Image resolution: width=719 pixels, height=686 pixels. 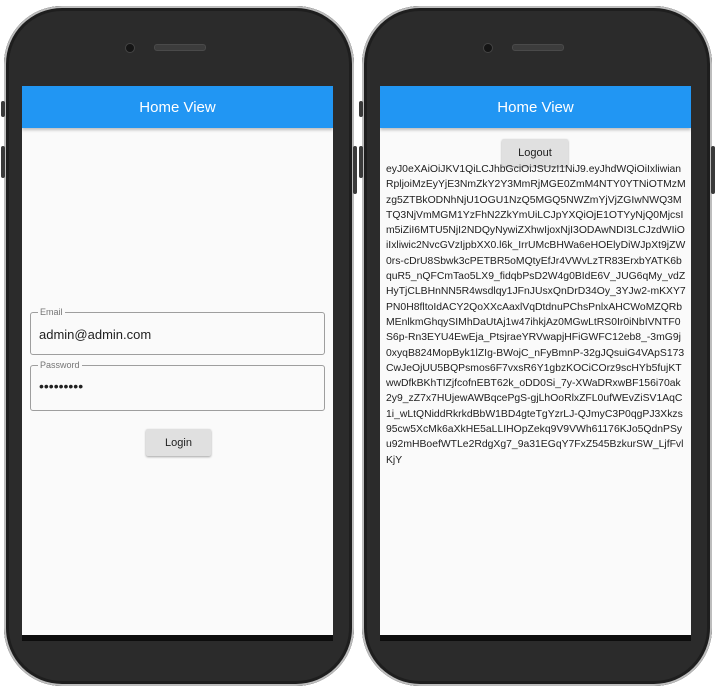 I want to click on login-button: Login, so click(x=178, y=442).